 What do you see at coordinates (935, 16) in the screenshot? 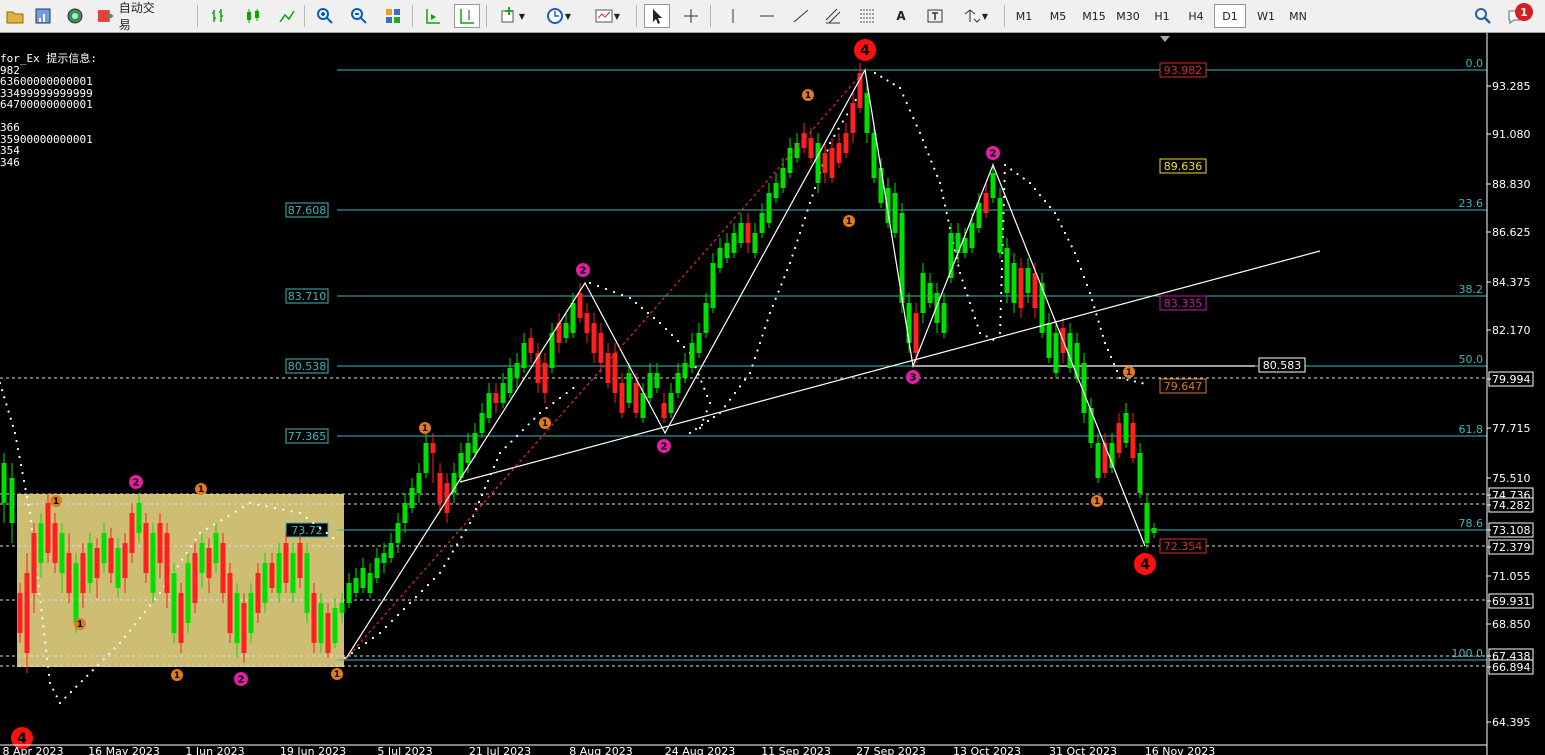
I see `text-label-icon` at bounding box center [935, 16].